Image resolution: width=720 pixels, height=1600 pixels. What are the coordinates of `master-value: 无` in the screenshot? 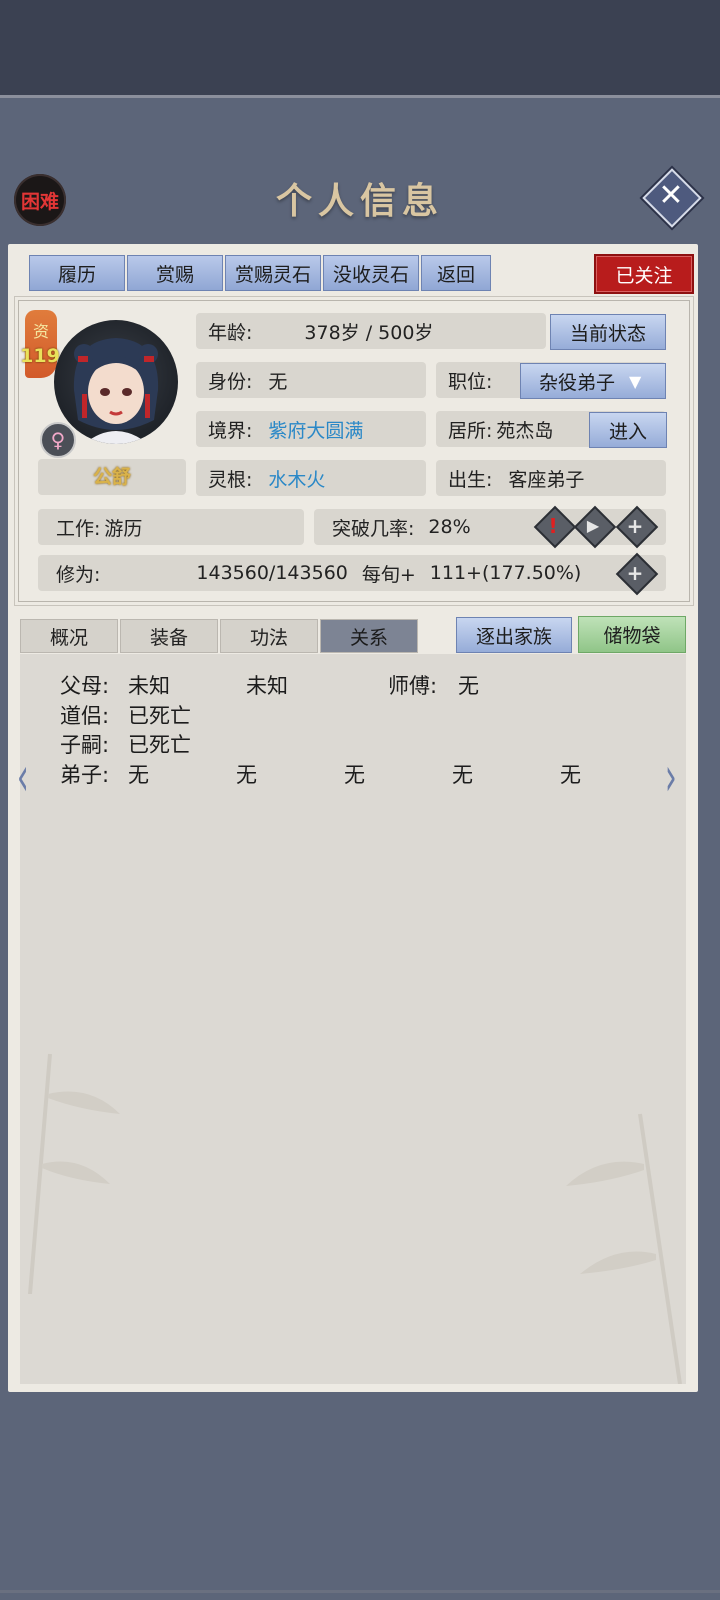 It's located at (468, 685).